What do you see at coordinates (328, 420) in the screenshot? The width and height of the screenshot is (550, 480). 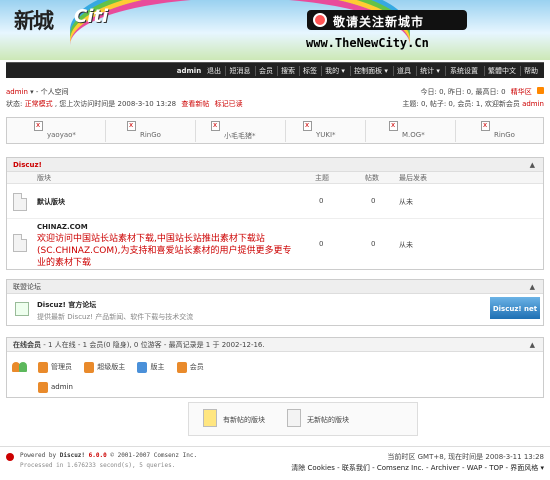 I see `legend-none: 无新帖的版块` at bounding box center [328, 420].